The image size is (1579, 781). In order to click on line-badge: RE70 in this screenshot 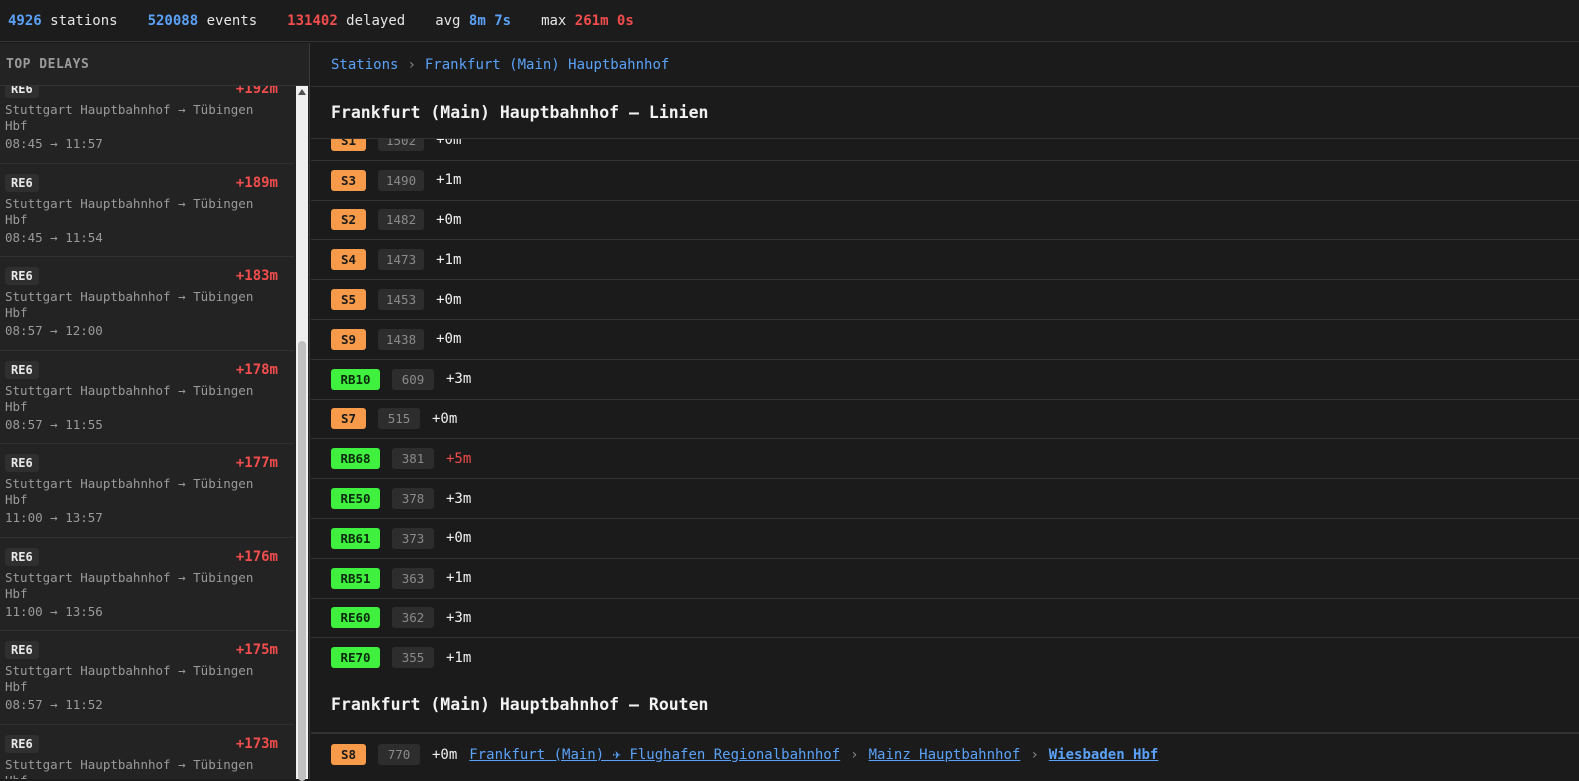, I will do `click(355, 658)`.